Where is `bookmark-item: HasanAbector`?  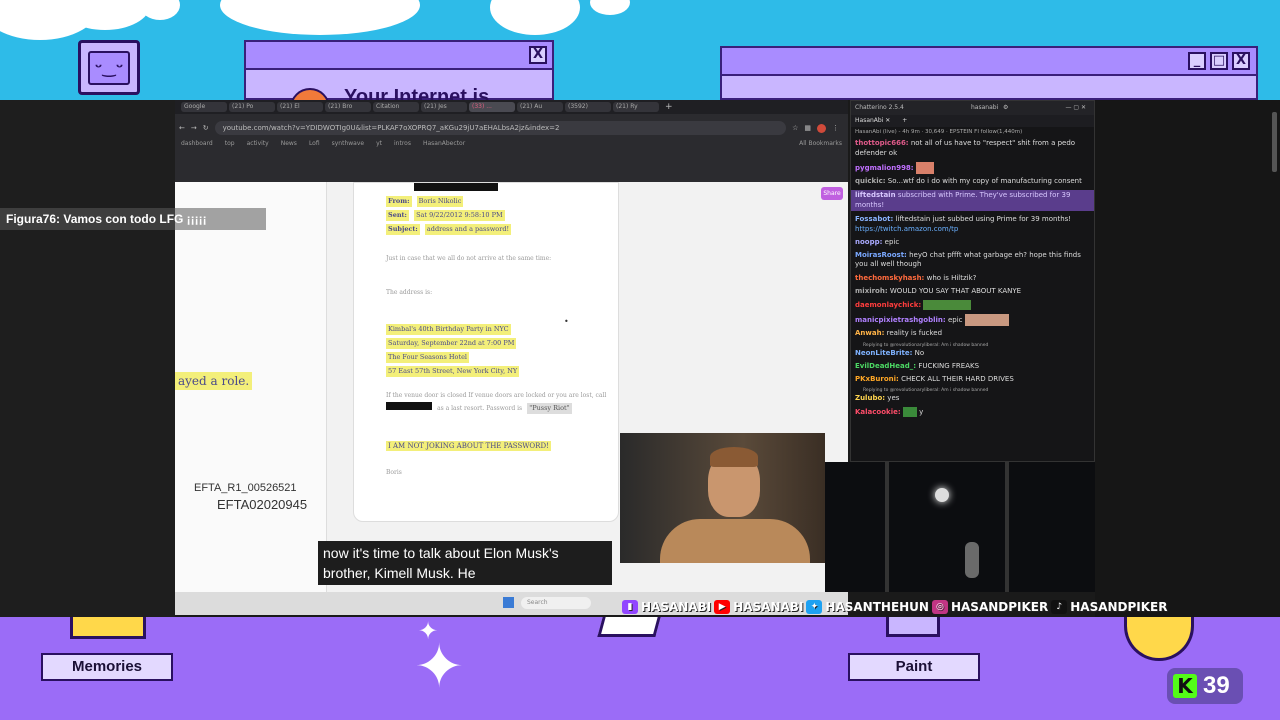
bookmark-item: HasanAbector is located at coordinates (444, 143).